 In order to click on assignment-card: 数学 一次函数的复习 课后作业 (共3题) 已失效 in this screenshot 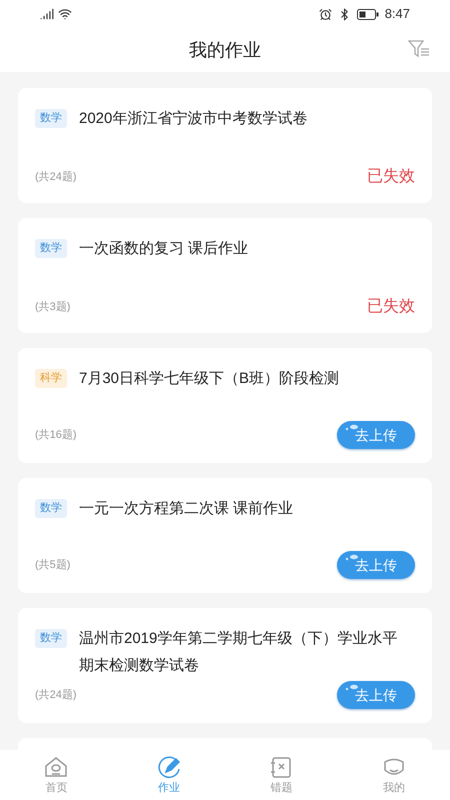, I will do `click(225, 275)`.